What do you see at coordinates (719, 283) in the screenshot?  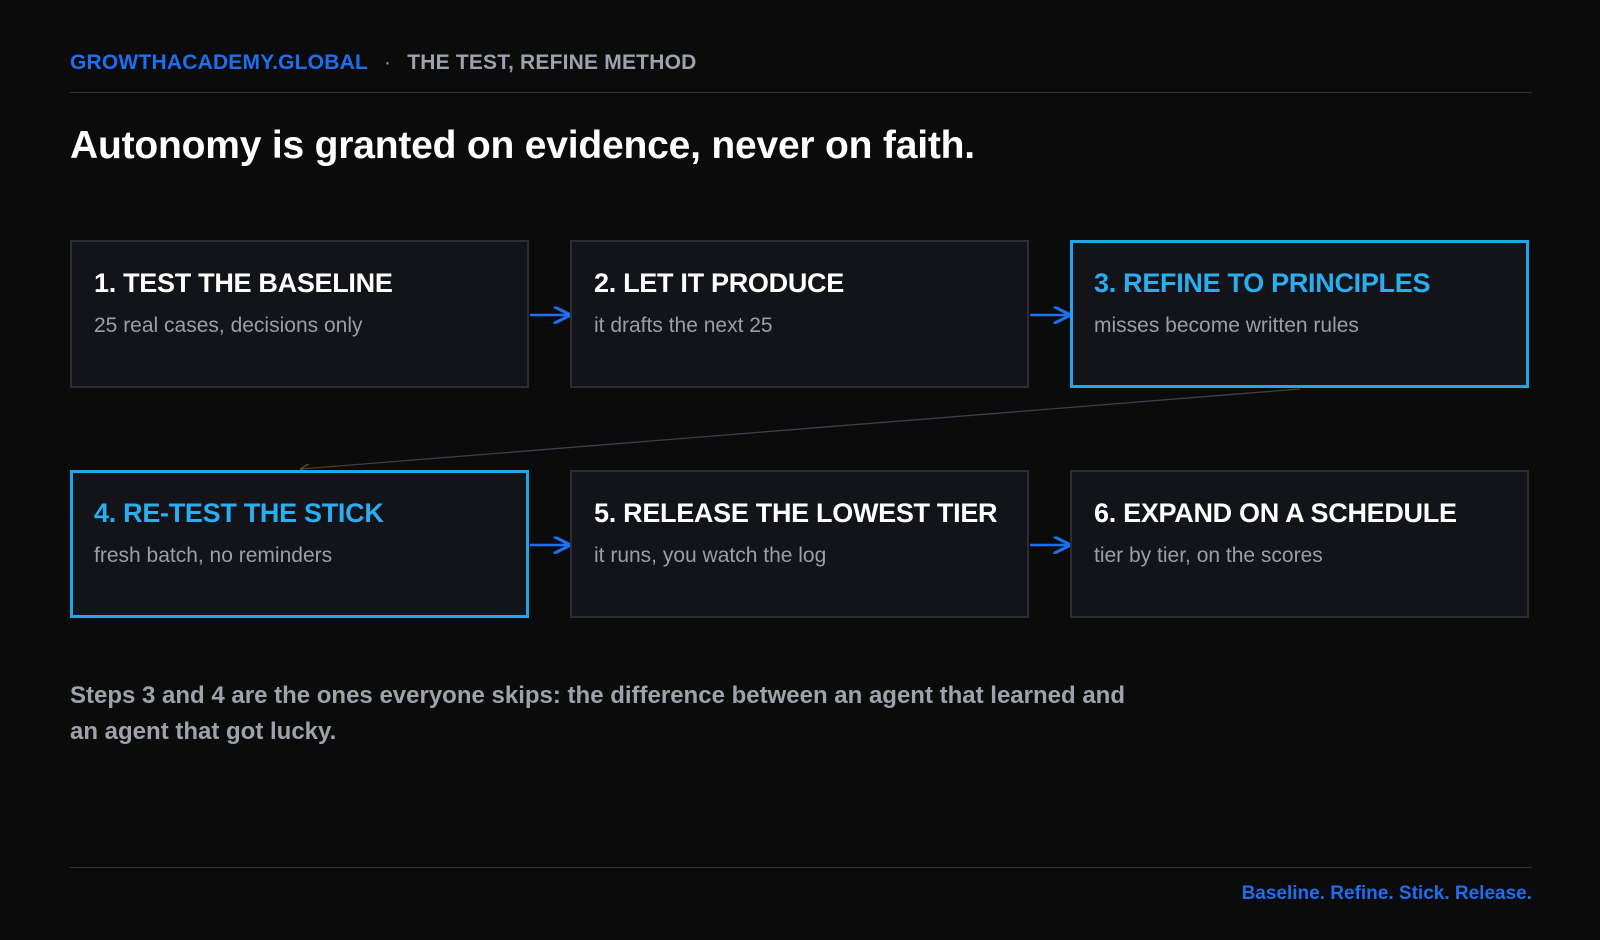 I see `step-title: 2. LET IT PRODUCE` at bounding box center [719, 283].